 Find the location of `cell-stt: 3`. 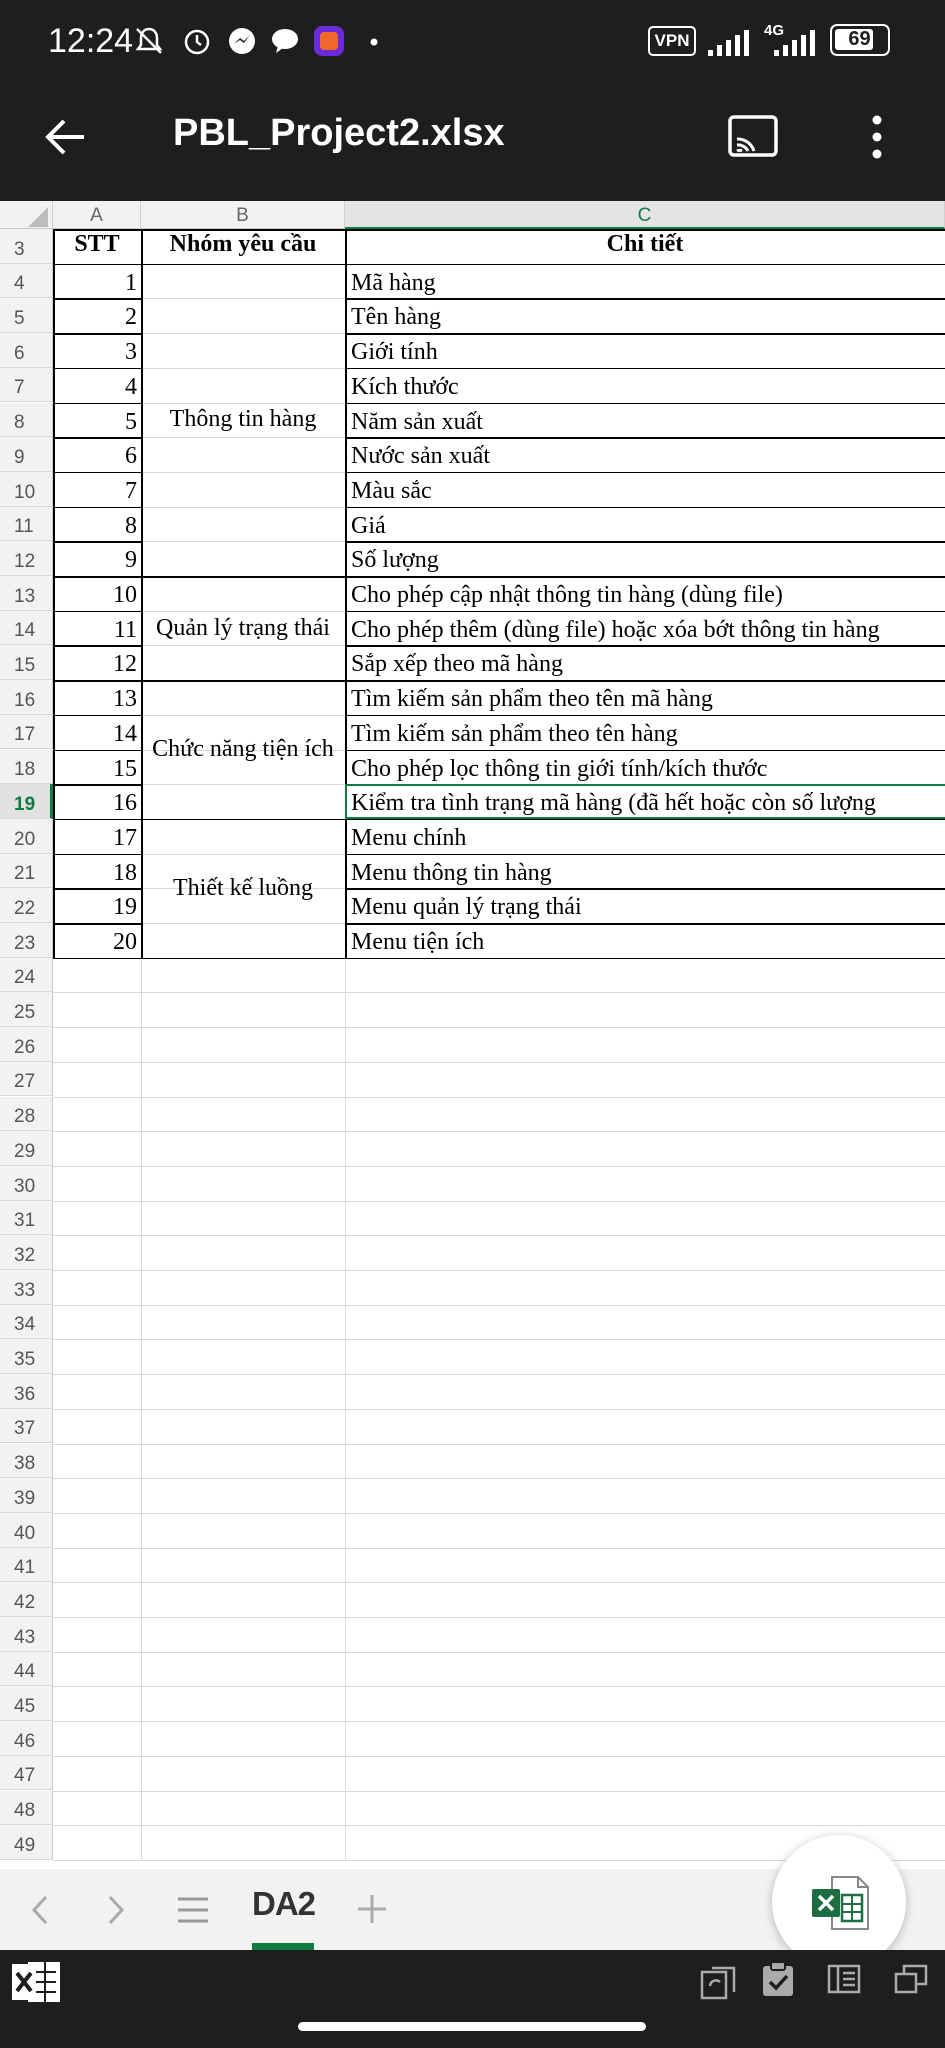

cell-stt: 3 is located at coordinates (95, 350).